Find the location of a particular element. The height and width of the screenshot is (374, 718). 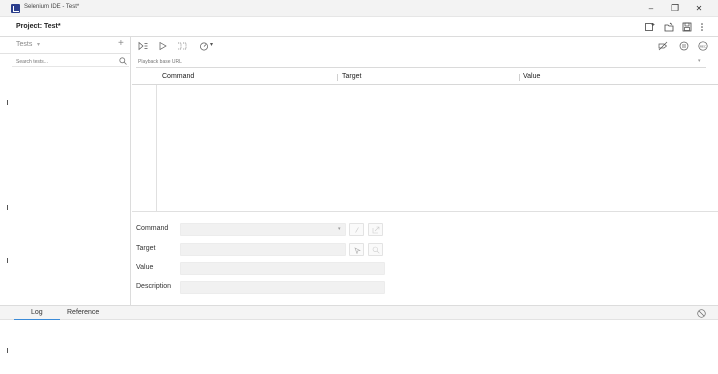

minimize-button: – is located at coordinates (651, 8).